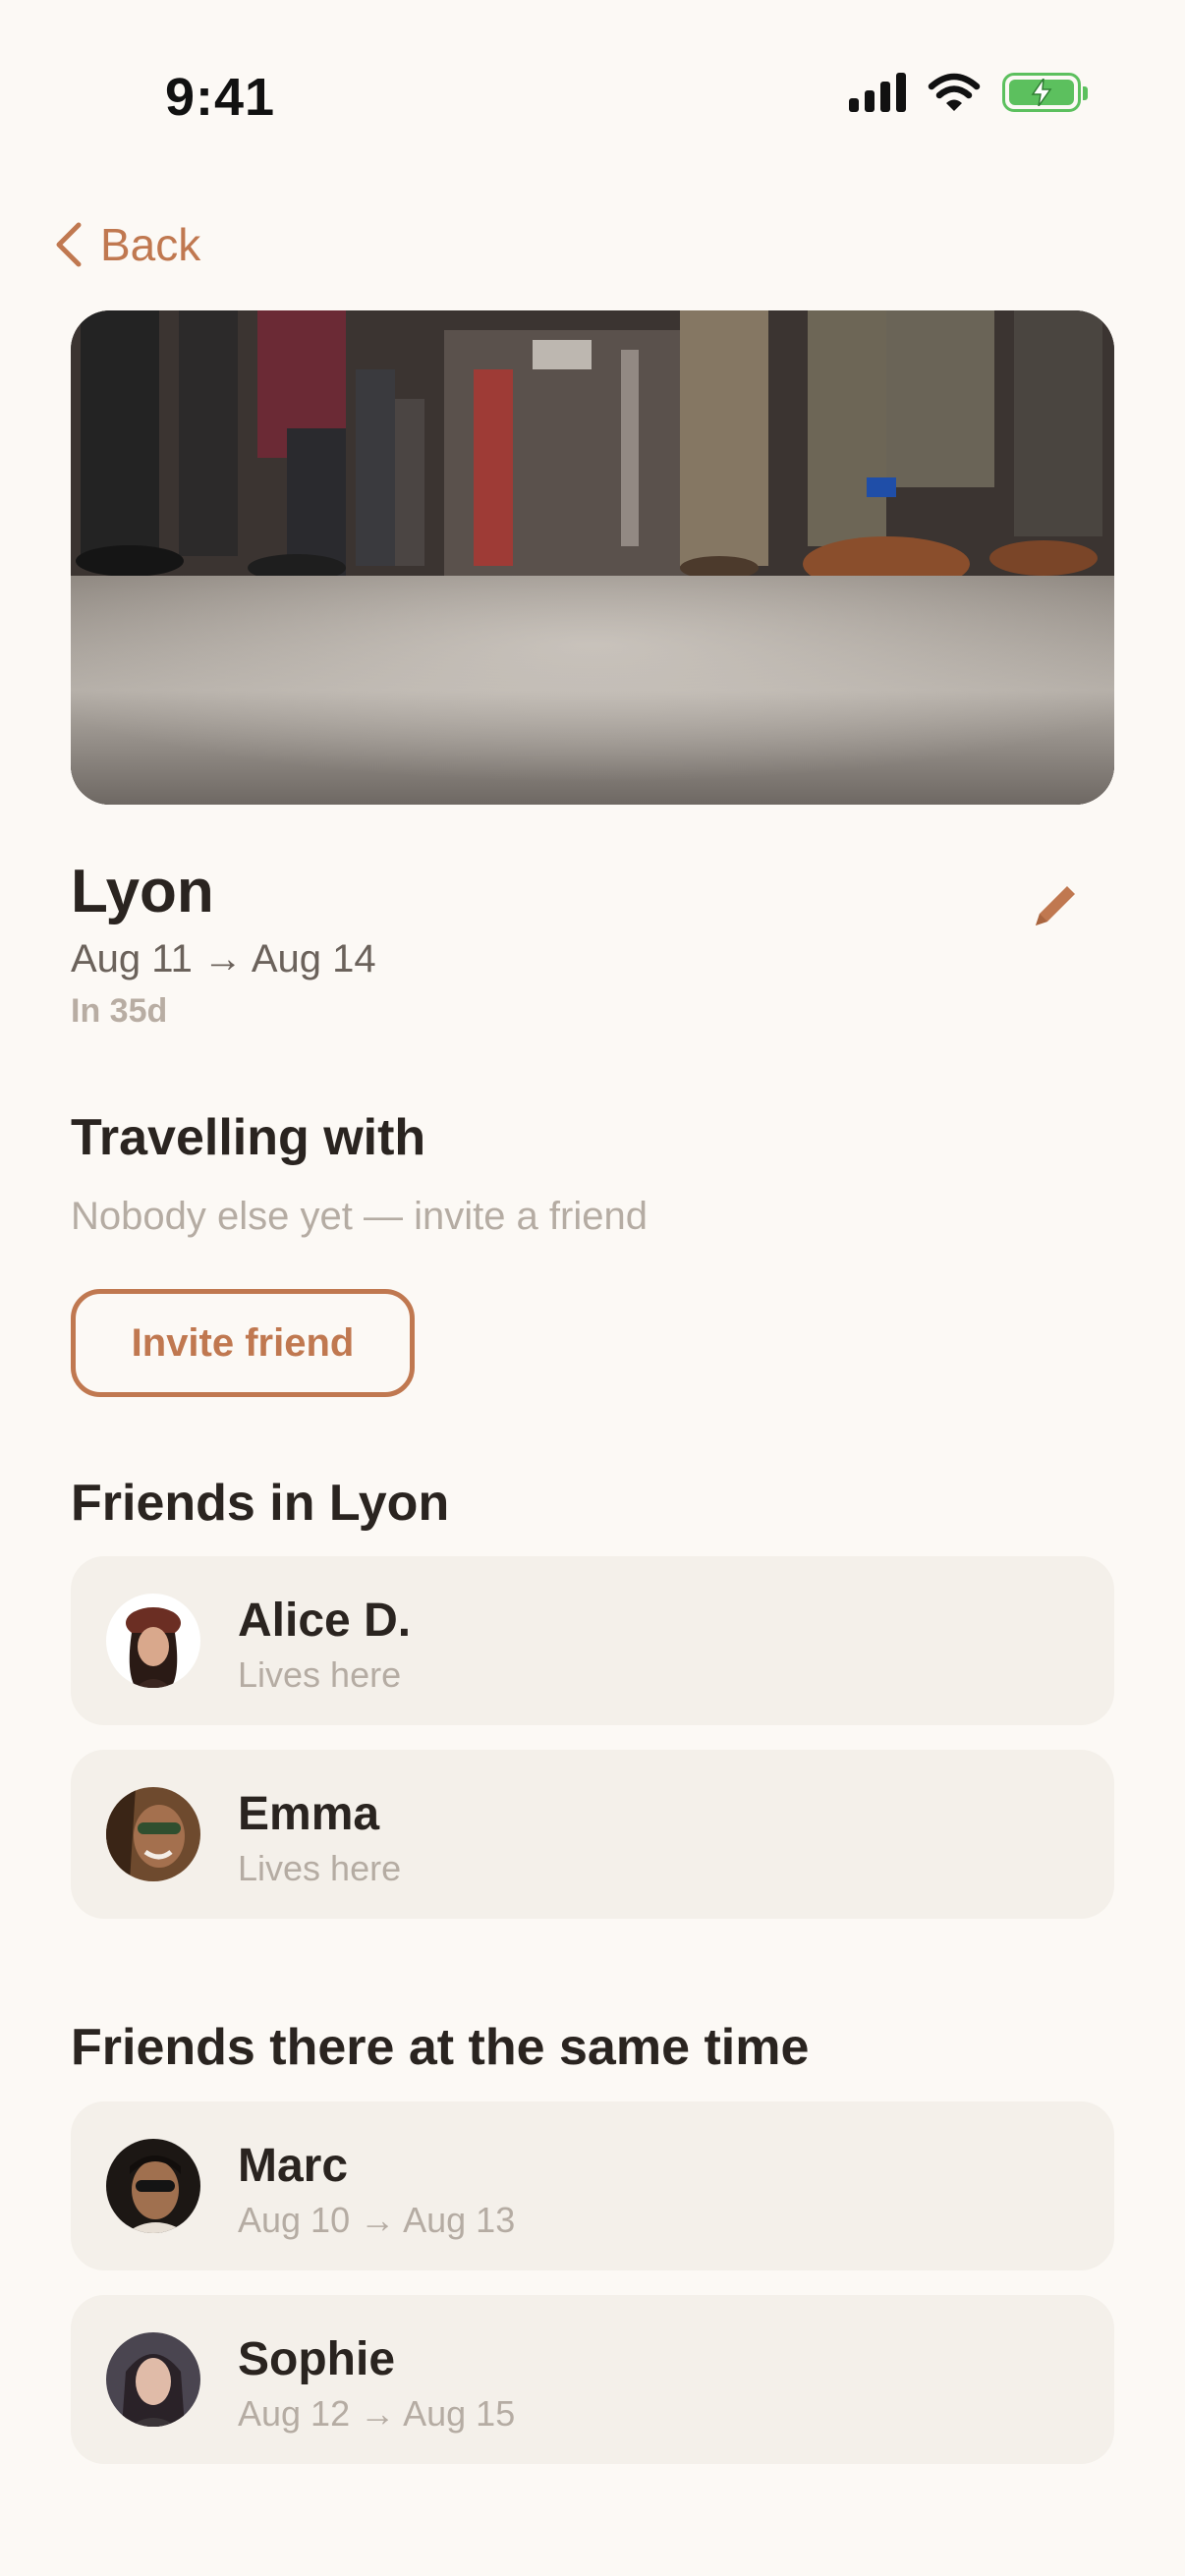 Image resolution: width=1185 pixels, height=2576 pixels. I want to click on edit-trip-button, so click(1056, 905).